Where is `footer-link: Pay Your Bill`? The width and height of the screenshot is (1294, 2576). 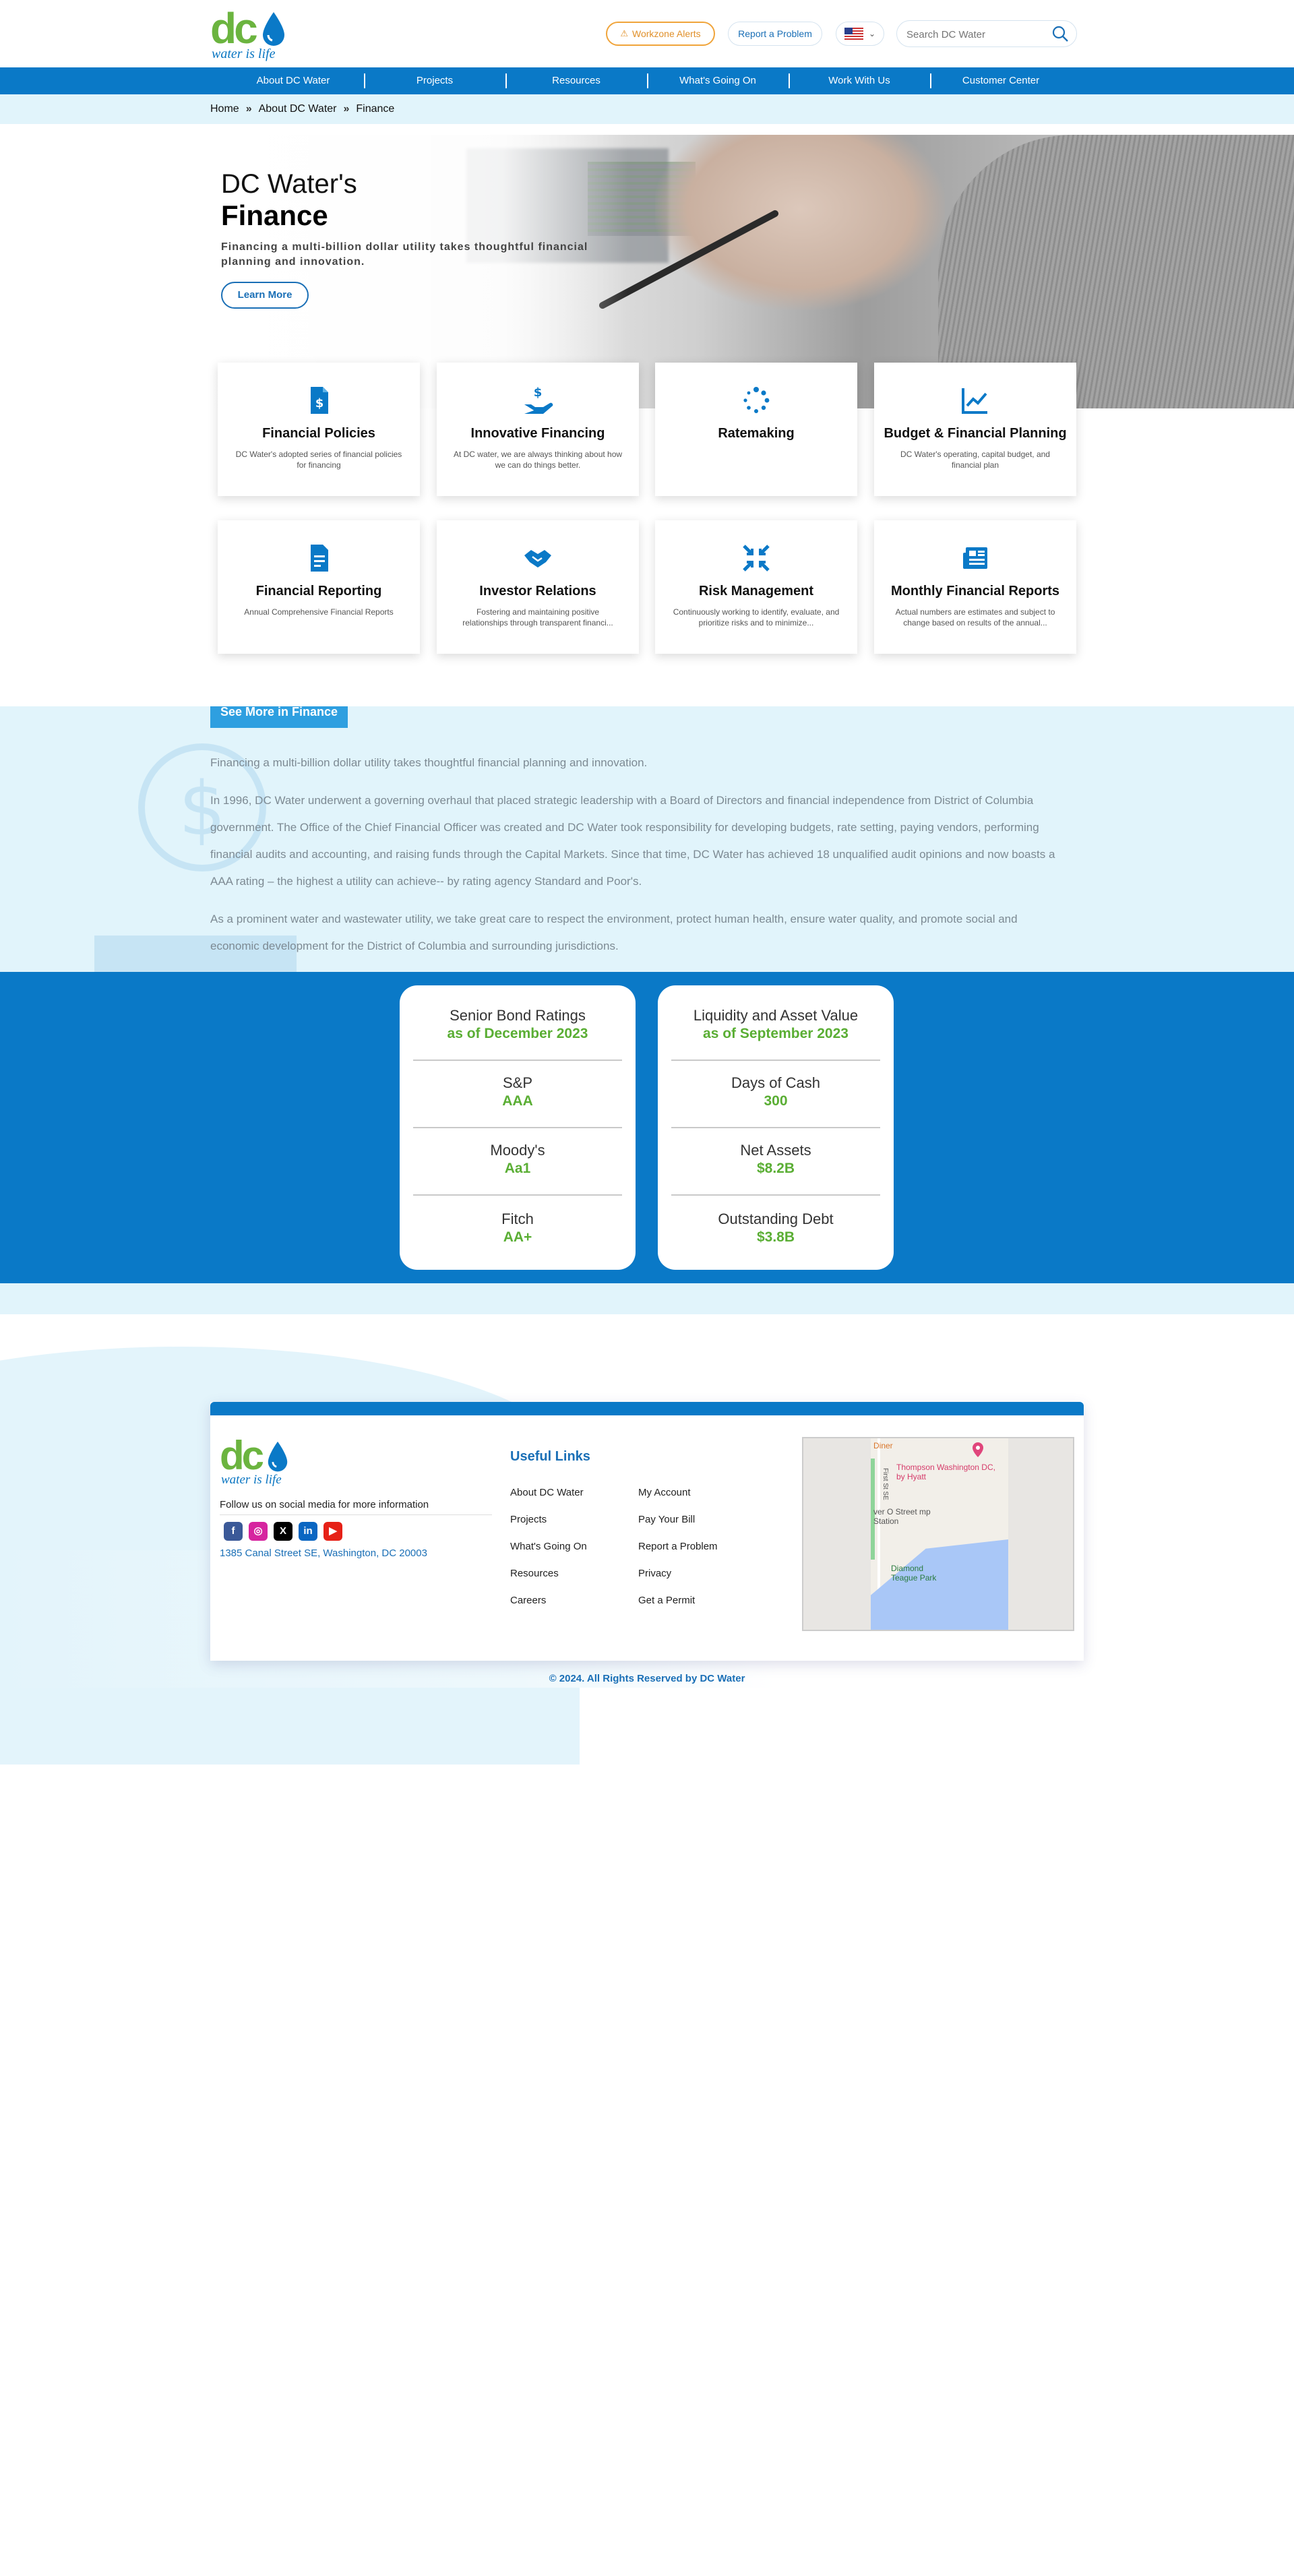
footer-link: Pay Your Bill is located at coordinates (699, 1527).